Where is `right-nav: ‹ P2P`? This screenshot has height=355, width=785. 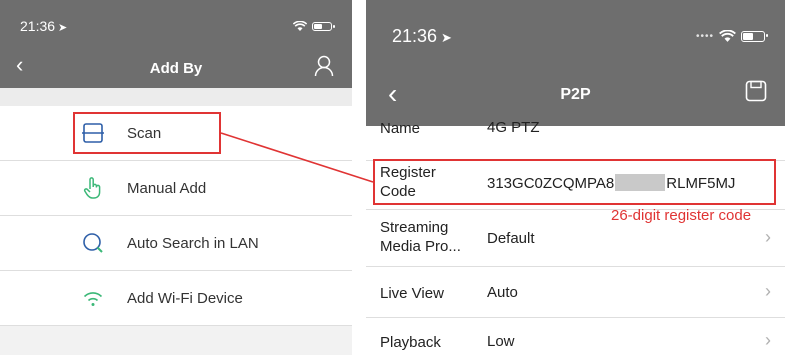
right-nav: ‹ P2P is located at coordinates (575, 97).